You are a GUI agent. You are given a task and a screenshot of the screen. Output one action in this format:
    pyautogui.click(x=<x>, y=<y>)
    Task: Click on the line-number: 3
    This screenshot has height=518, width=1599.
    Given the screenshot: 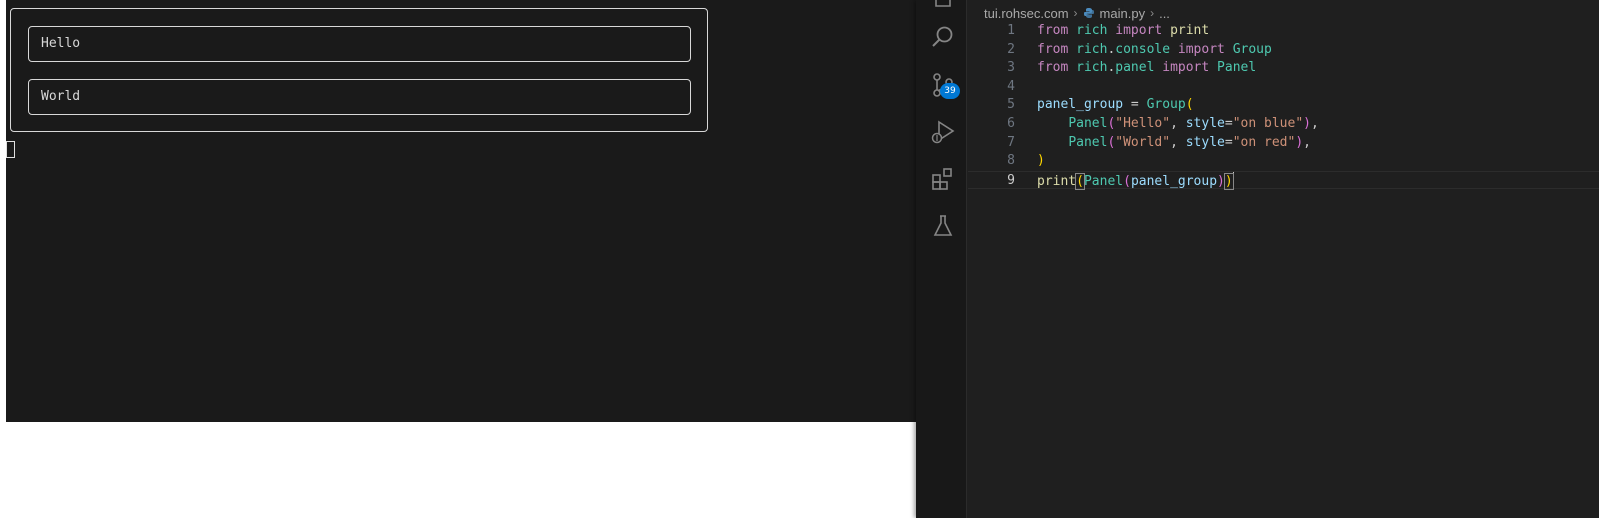 What is the action you would take?
    pyautogui.click(x=1011, y=68)
    